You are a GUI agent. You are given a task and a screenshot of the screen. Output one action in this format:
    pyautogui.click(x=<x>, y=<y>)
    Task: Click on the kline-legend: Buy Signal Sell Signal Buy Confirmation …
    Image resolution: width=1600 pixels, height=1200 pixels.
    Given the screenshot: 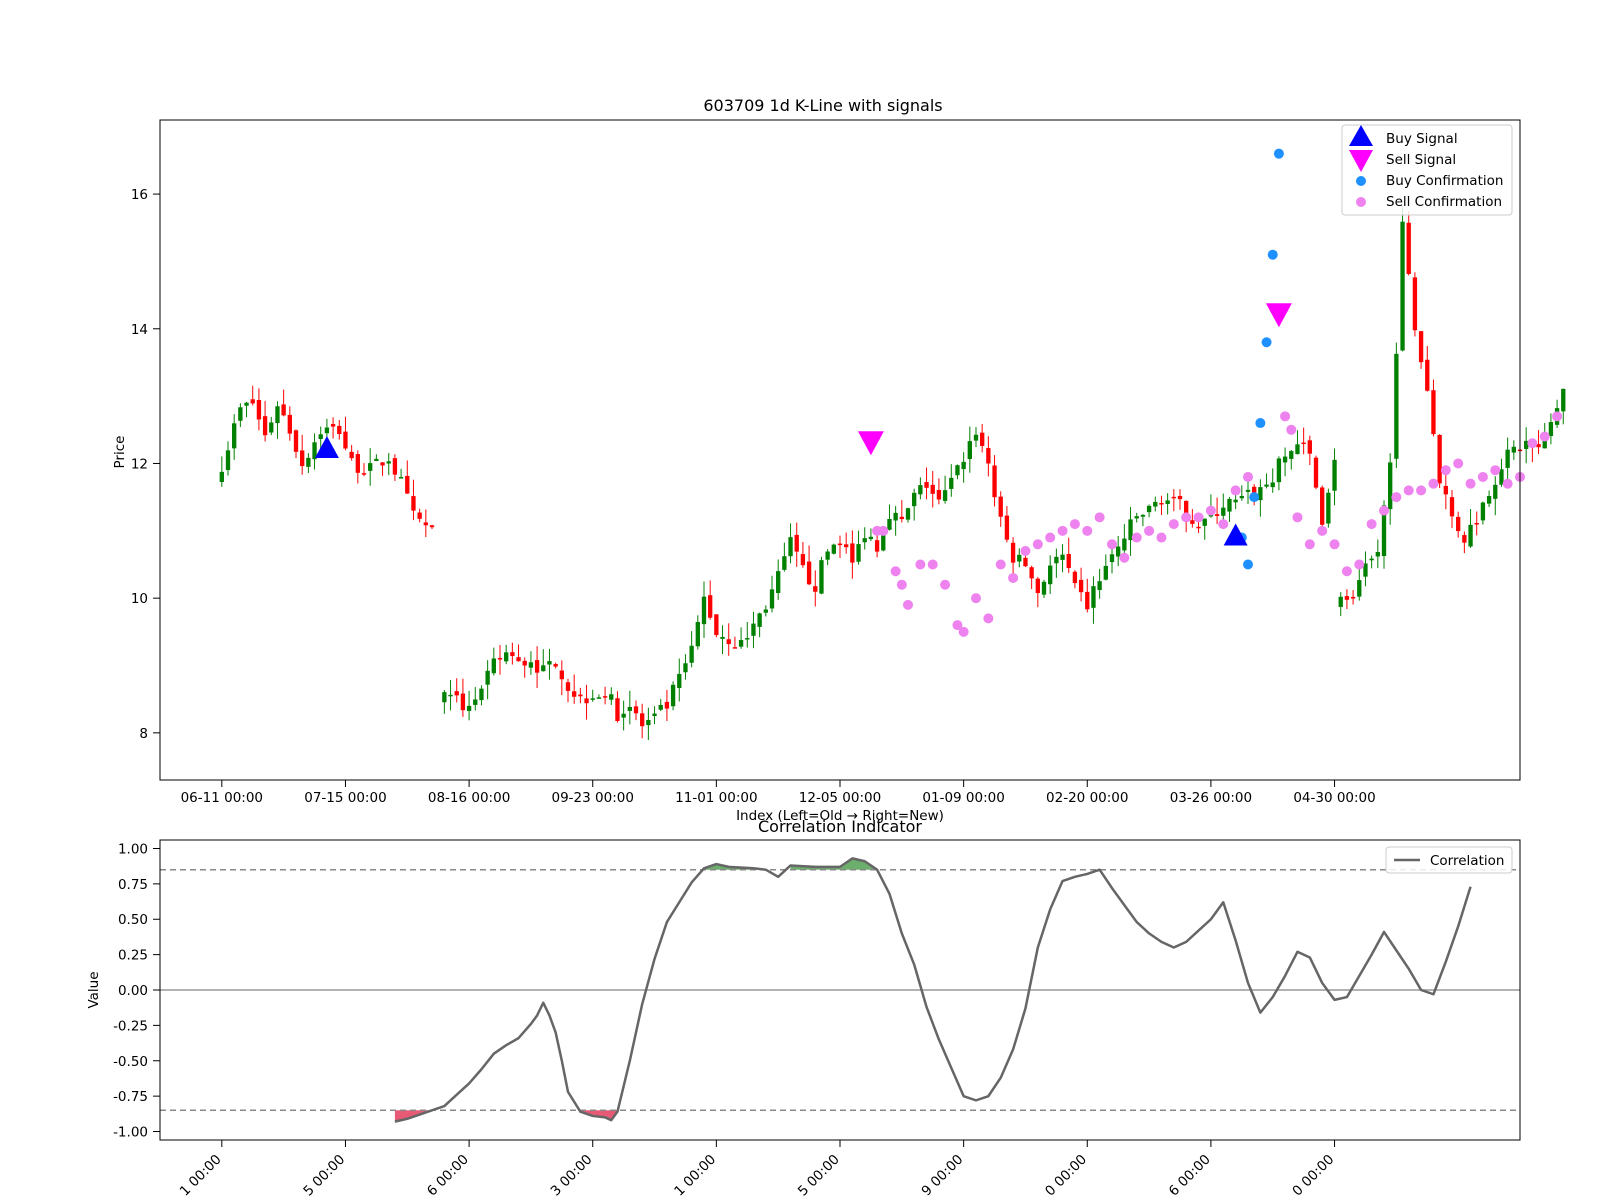 What is the action you would take?
    pyautogui.click(x=1427, y=170)
    